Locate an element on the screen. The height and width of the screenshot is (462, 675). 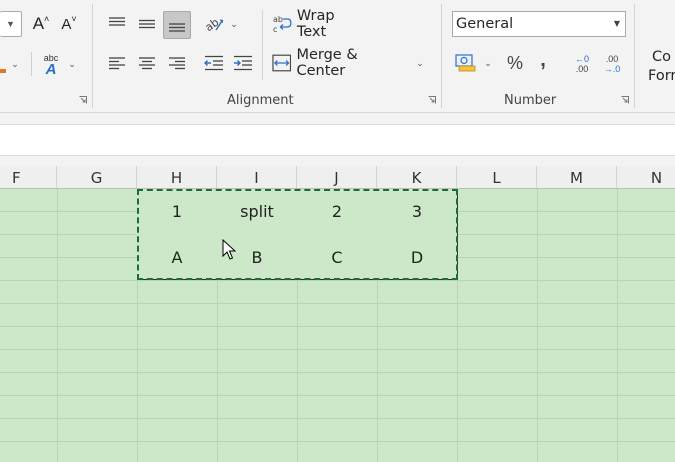
decrease-font-label: A is located at coordinates (66, 24).